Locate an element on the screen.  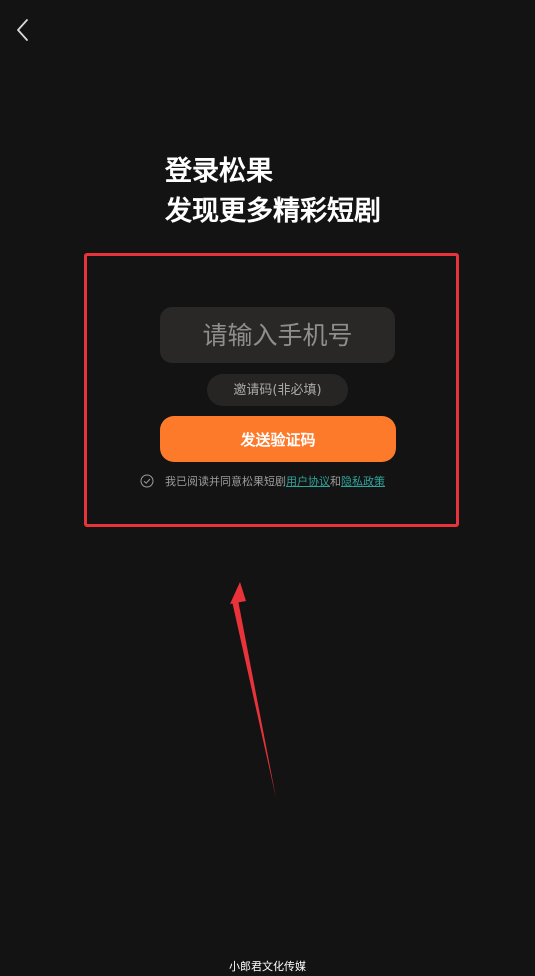
send-code-button: 发送验证码 is located at coordinates (278, 439).